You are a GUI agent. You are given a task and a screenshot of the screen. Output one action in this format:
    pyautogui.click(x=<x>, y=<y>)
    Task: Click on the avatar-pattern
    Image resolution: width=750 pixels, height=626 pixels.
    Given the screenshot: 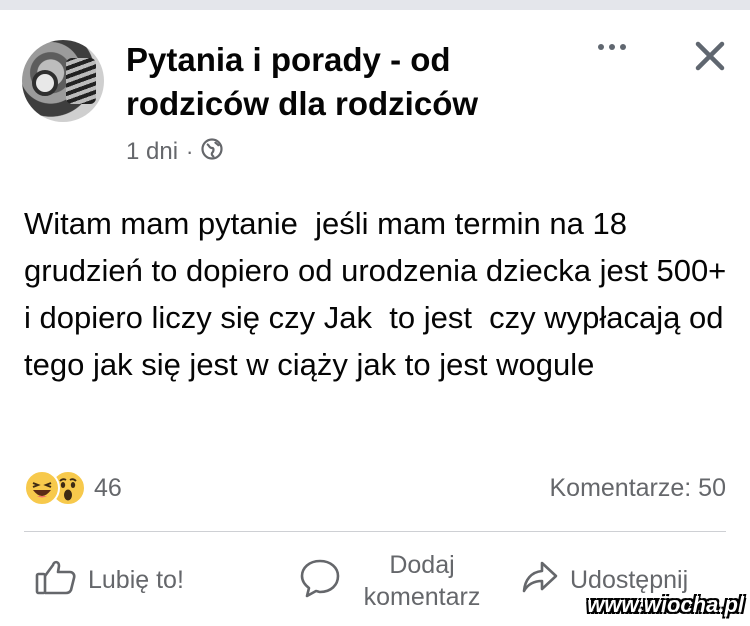 What is the action you would take?
    pyautogui.click(x=81, y=81)
    